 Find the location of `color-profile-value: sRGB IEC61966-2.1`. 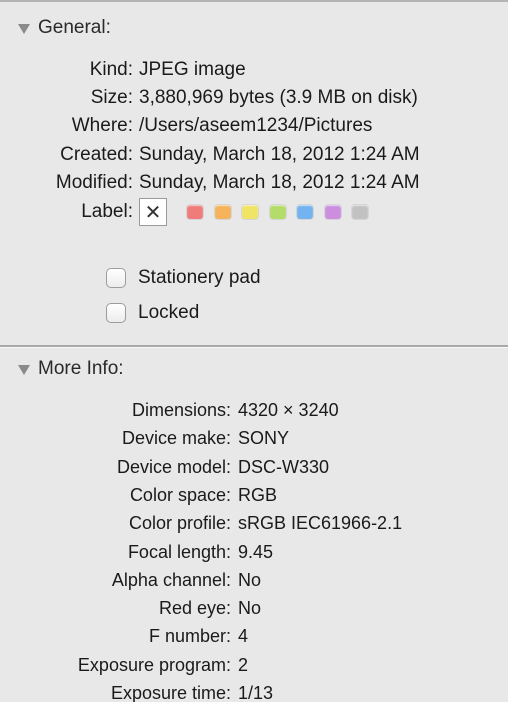

color-profile-value: sRGB IEC61966-2.1 is located at coordinates (320, 523).